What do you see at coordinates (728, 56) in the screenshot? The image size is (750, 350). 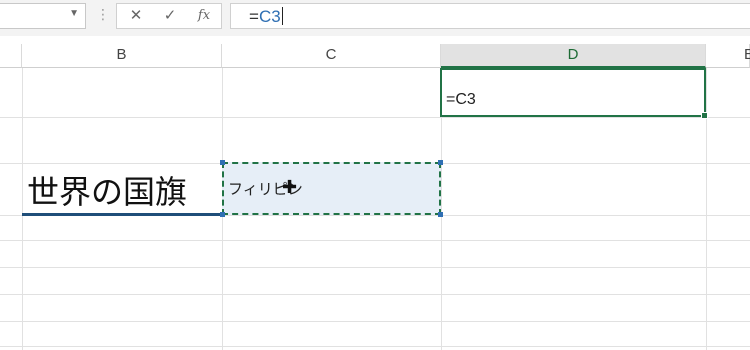 I see `column-header-e: E` at bounding box center [728, 56].